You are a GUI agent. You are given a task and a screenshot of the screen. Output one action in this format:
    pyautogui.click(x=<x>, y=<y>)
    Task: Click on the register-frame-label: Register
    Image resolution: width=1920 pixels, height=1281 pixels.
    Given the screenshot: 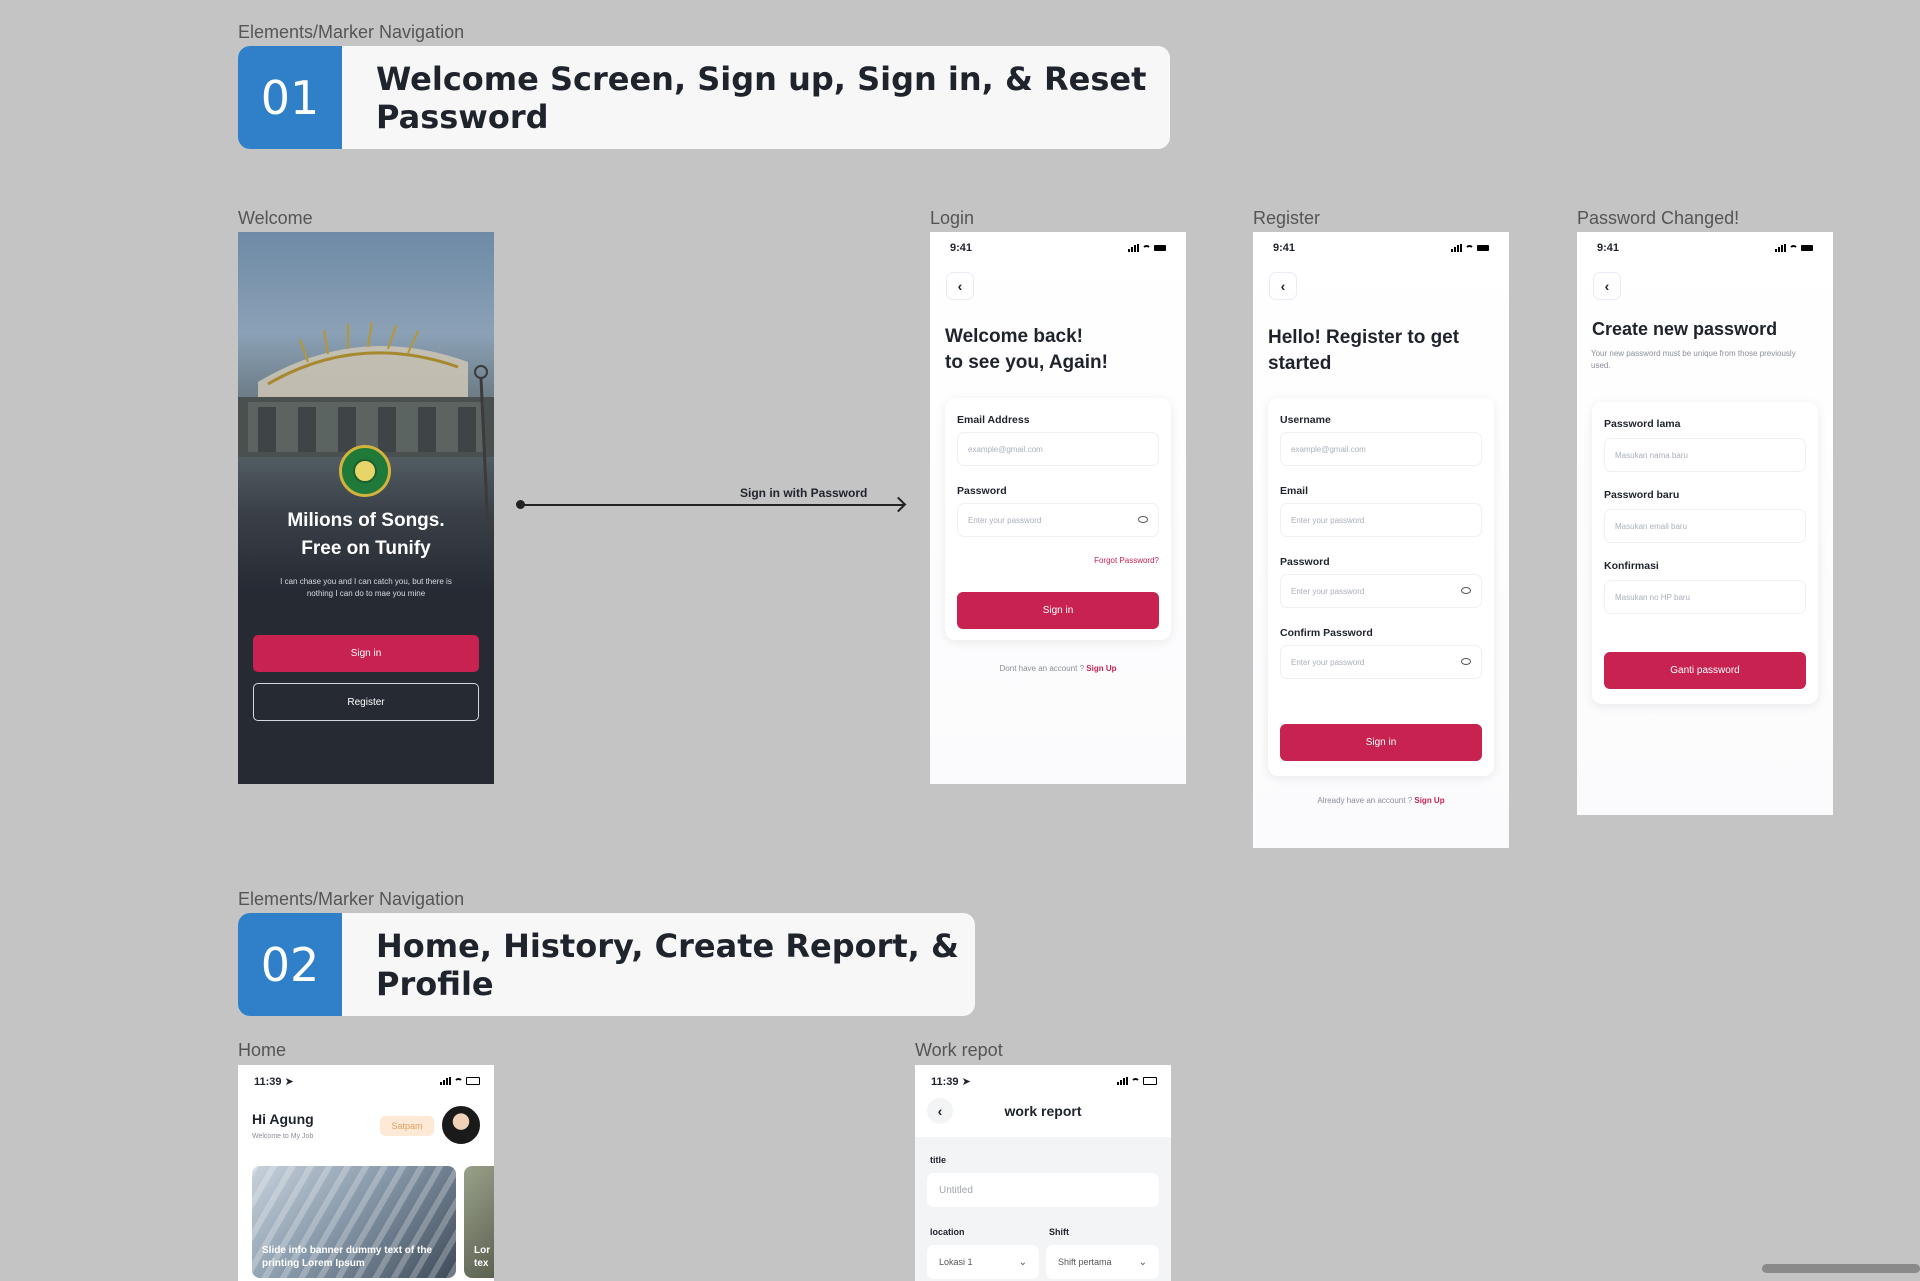 What is the action you would take?
    pyautogui.click(x=1287, y=218)
    